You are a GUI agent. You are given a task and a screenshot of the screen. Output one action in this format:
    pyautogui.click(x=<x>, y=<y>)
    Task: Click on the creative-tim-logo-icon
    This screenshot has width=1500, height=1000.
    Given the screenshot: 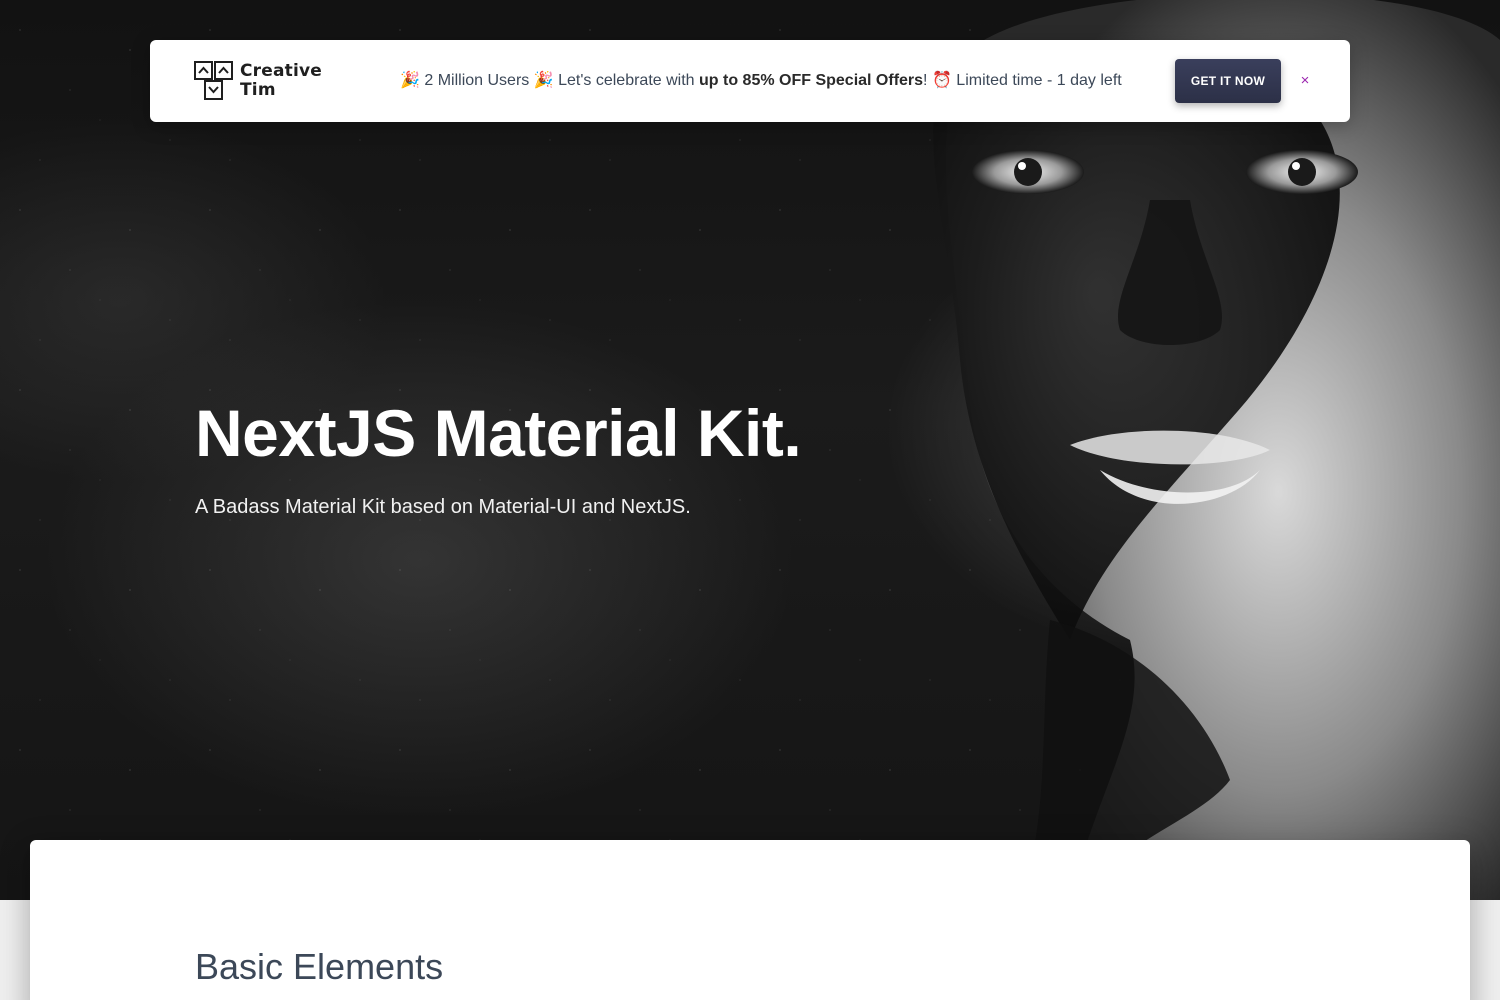 What is the action you would take?
    pyautogui.click(x=213, y=80)
    